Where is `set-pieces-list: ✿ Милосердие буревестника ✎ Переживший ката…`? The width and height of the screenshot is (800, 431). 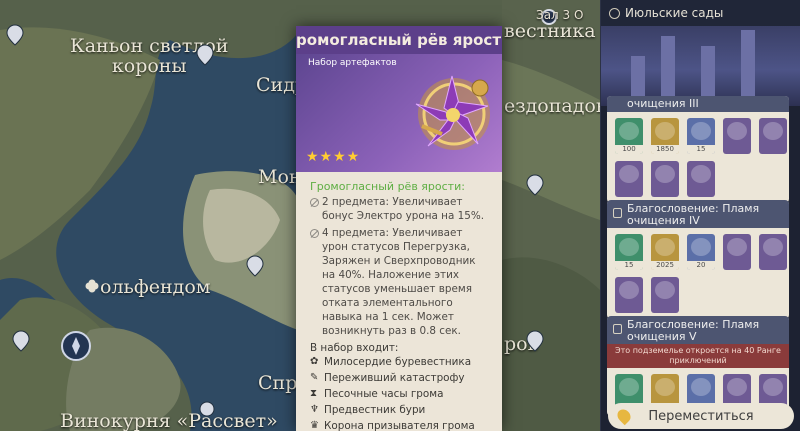 set-pieces-list: ✿ Милосердие буревестника ✎ Переживший ката… is located at coordinates (400, 393).